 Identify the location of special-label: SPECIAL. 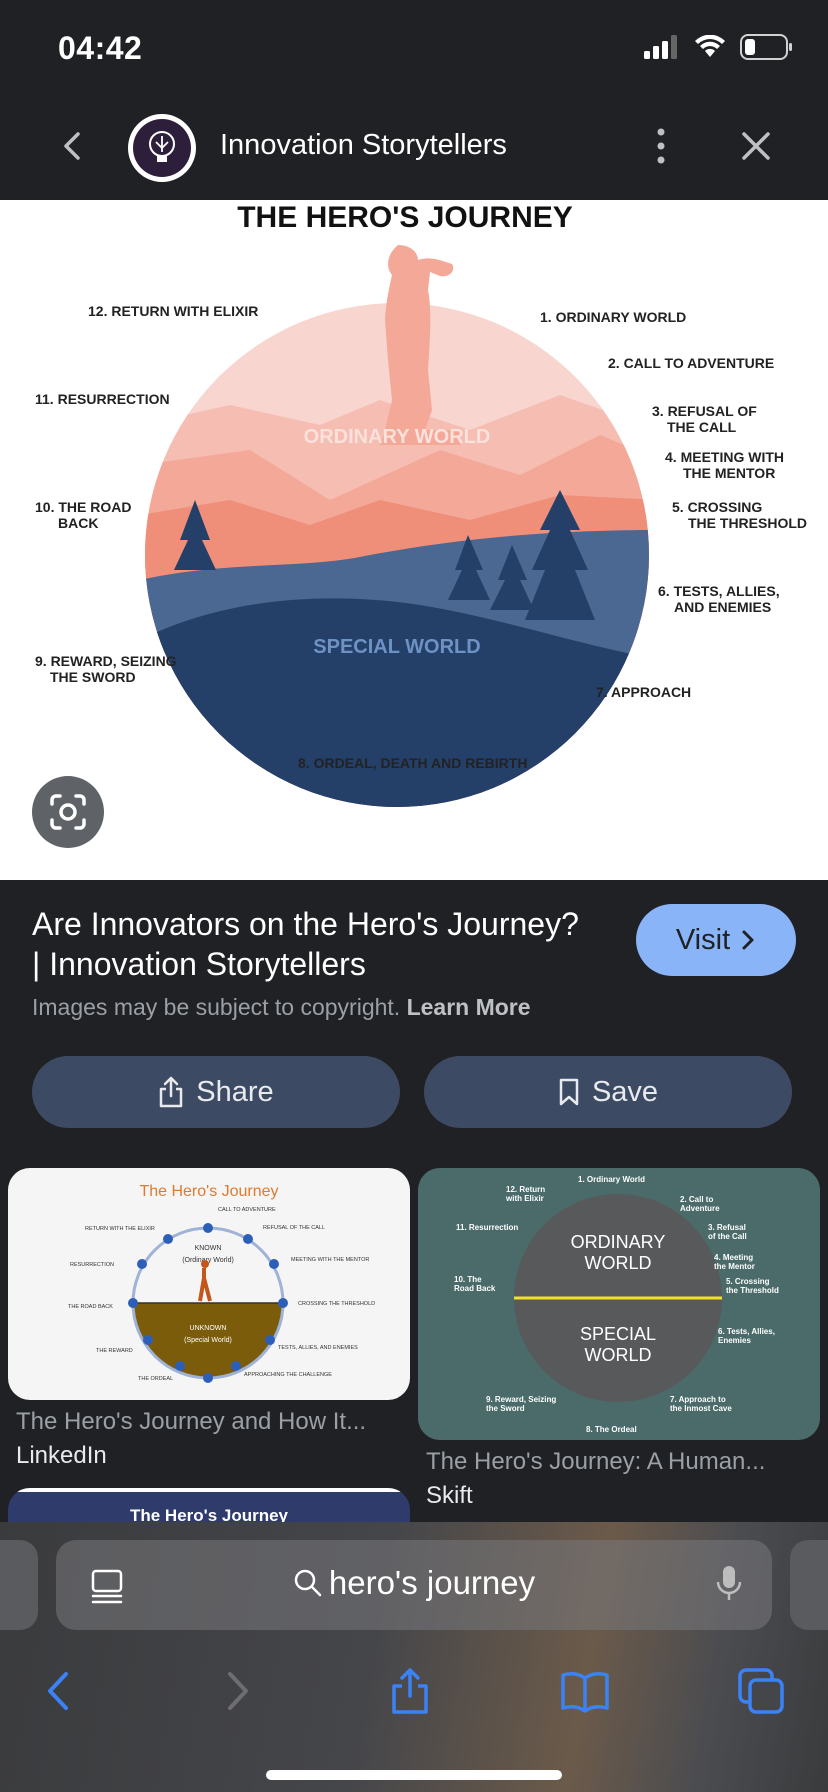
(618, 1334).